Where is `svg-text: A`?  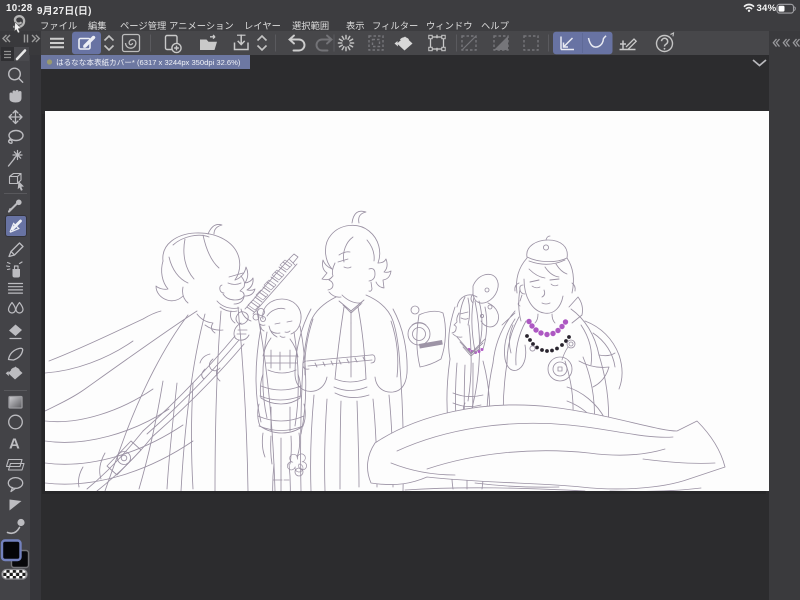
svg-text: A is located at coordinates (14, 444).